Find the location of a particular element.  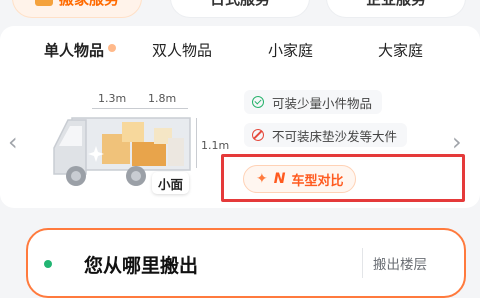

dimension-back-length: 1.8m is located at coordinates (162, 98).